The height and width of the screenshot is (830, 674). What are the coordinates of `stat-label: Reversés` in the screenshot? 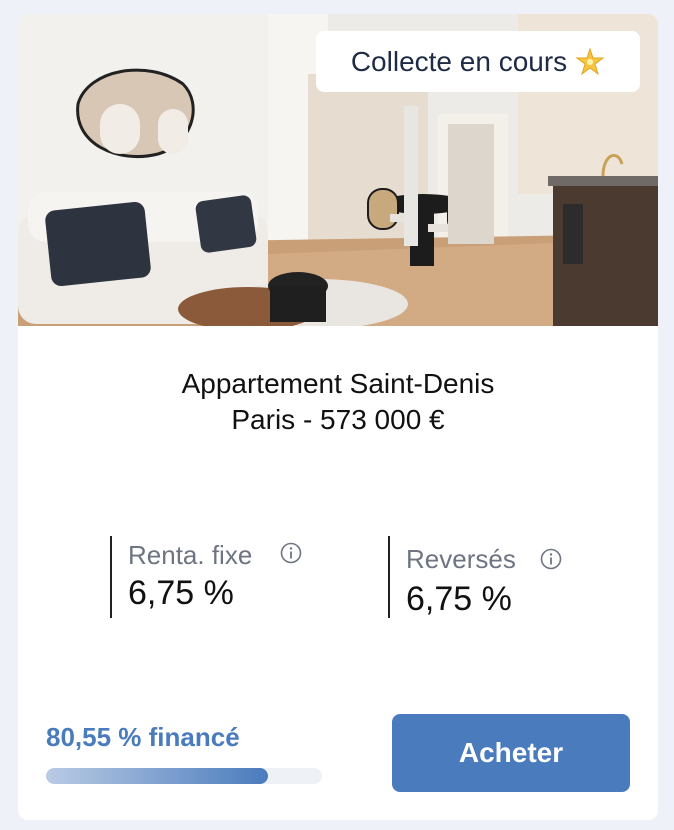 It's located at (461, 559).